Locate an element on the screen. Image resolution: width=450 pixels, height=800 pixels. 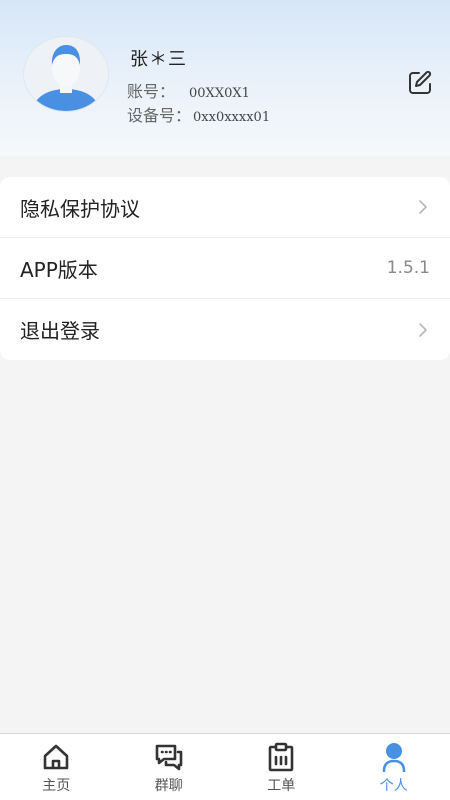
chat-icon is located at coordinates (169, 757).